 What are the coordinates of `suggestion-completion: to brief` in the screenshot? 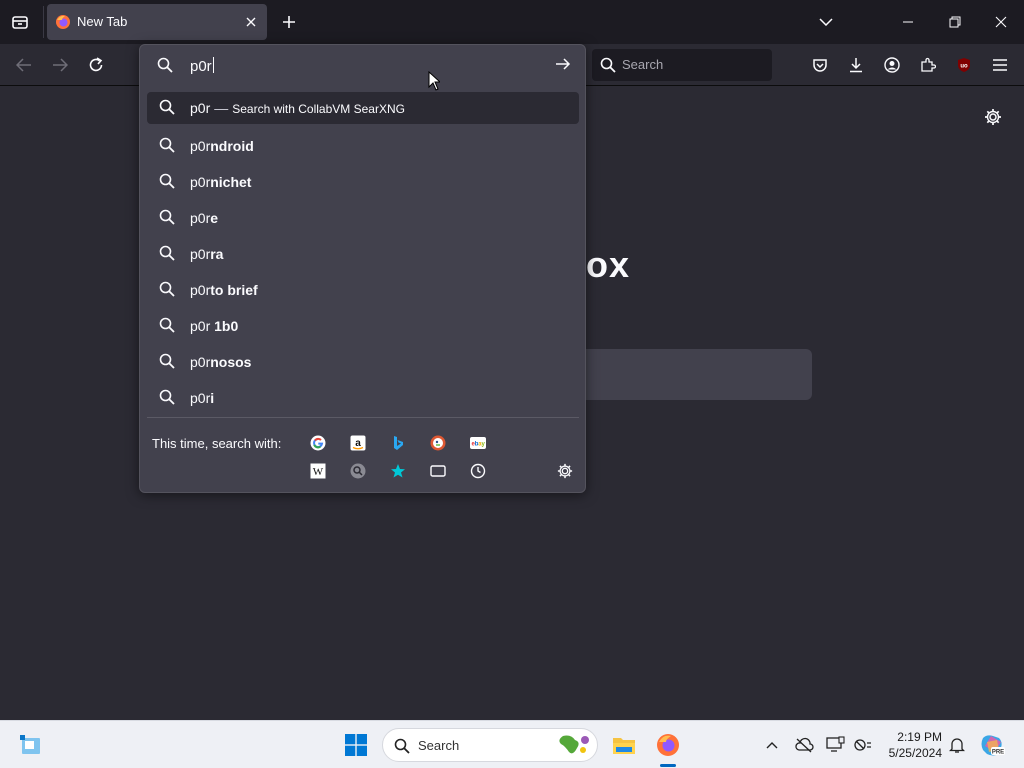 It's located at (234, 290).